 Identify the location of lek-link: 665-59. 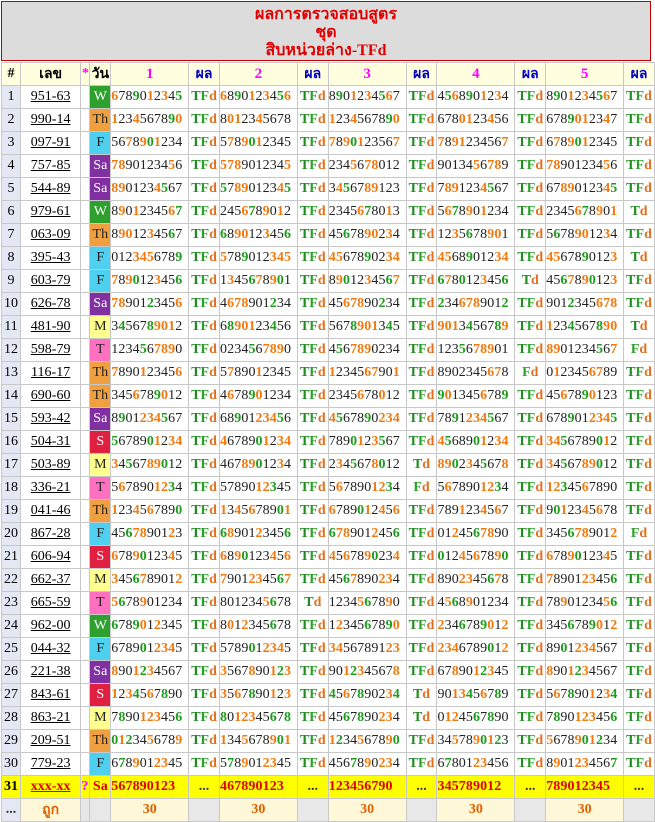
(50, 603).